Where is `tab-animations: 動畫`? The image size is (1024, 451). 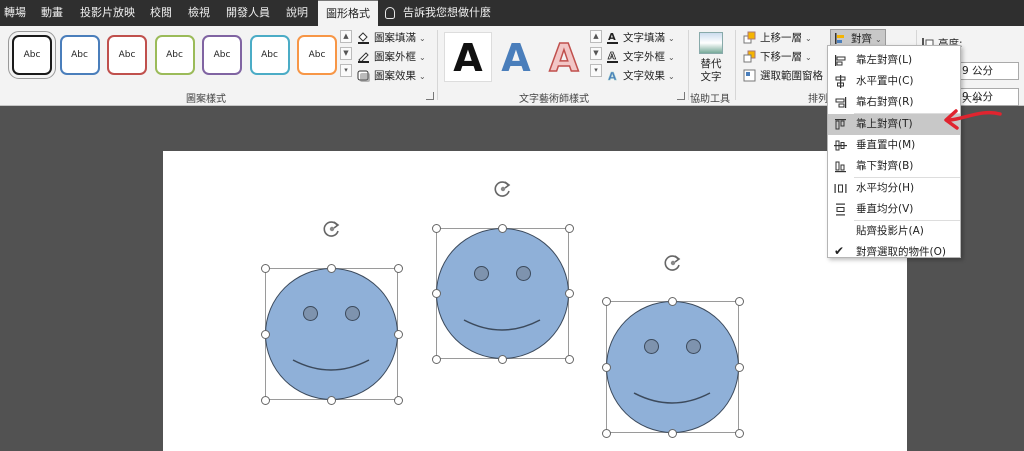
tab-animations: 動畫 is located at coordinates (52, 13).